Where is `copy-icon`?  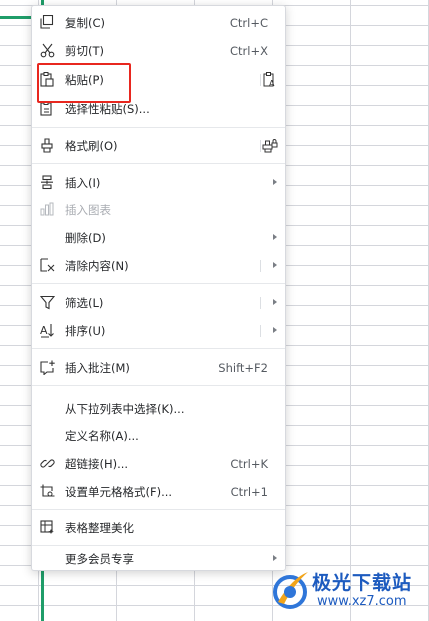
copy-icon is located at coordinates (47, 22).